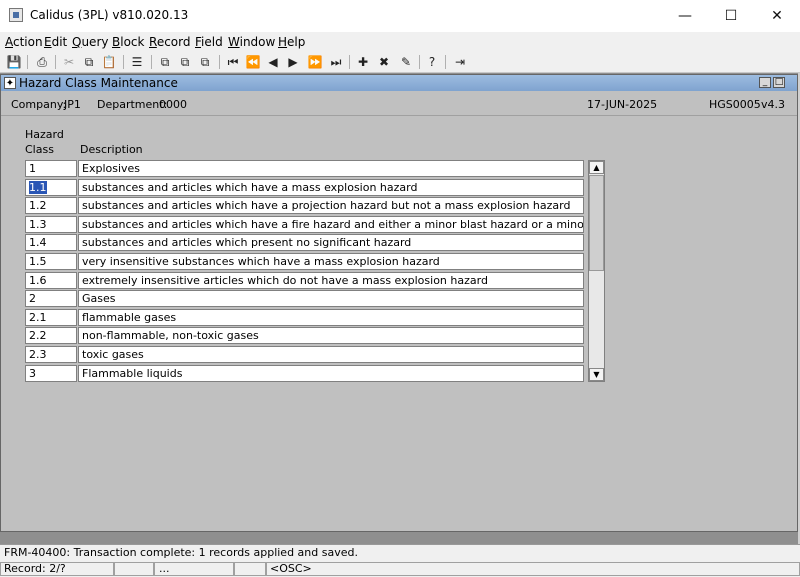  What do you see at coordinates (44, 134) in the screenshot?
I see `column-header-hazard: Hazard` at bounding box center [44, 134].